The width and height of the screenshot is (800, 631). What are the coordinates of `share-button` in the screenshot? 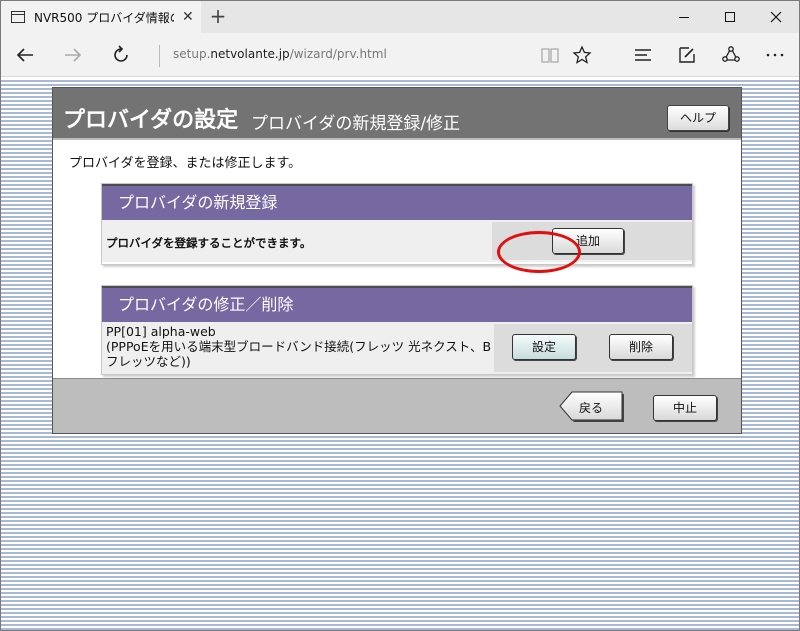 It's located at (731, 55).